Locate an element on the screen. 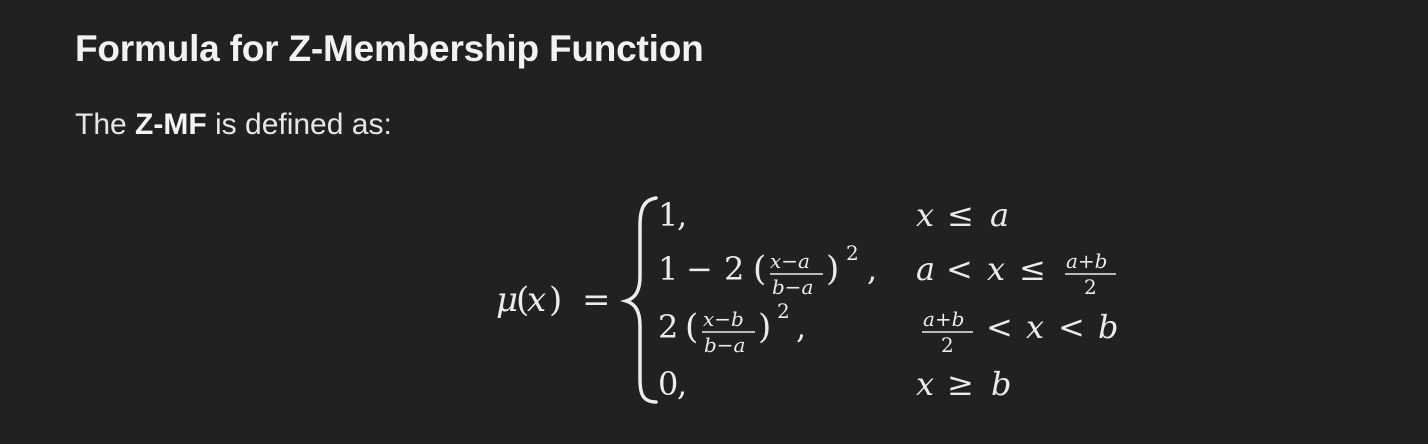 This screenshot has height=444, width=1428. case-3-cond-b: b is located at coordinates (1108, 327).